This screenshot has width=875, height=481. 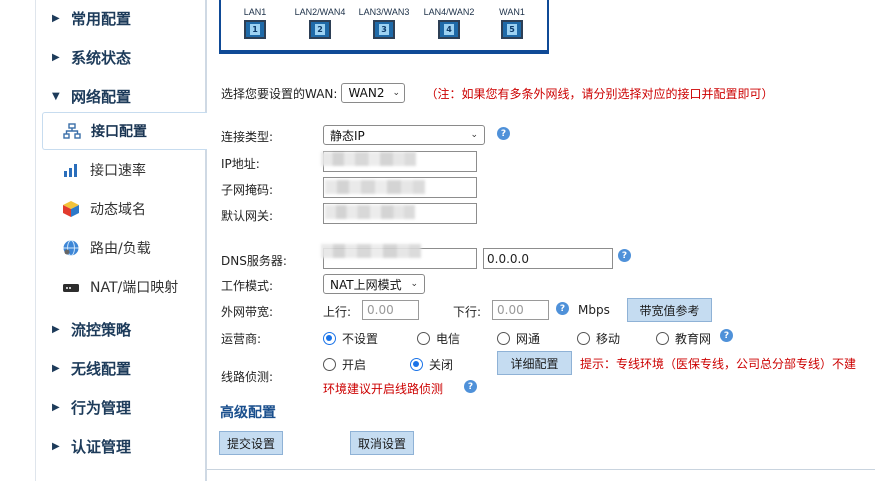 I want to click on wan-note: （注：如果您有多条外网线，请分别选择对应的接口并配置即可）, so click(x=599, y=93).